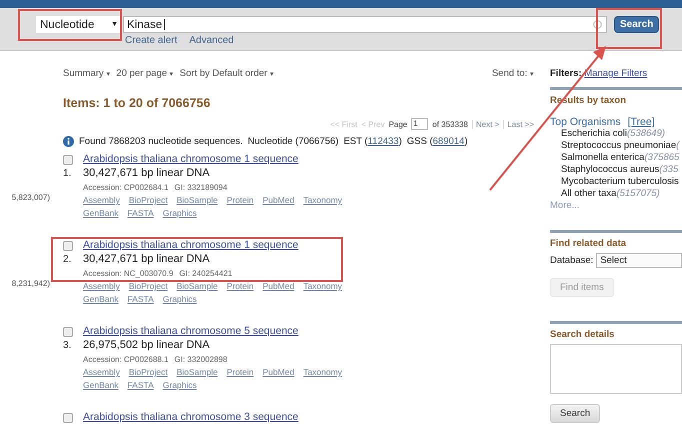 This screenshot has height=428, width=682. What do you see at coordinates (383, 141) in the screenshot?
I see `est-link: 112433` at bounding box center [383, 141].